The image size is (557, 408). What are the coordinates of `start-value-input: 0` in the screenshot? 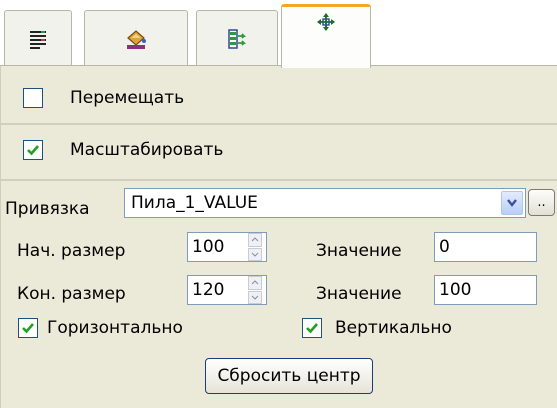 It's located at (485, 247).